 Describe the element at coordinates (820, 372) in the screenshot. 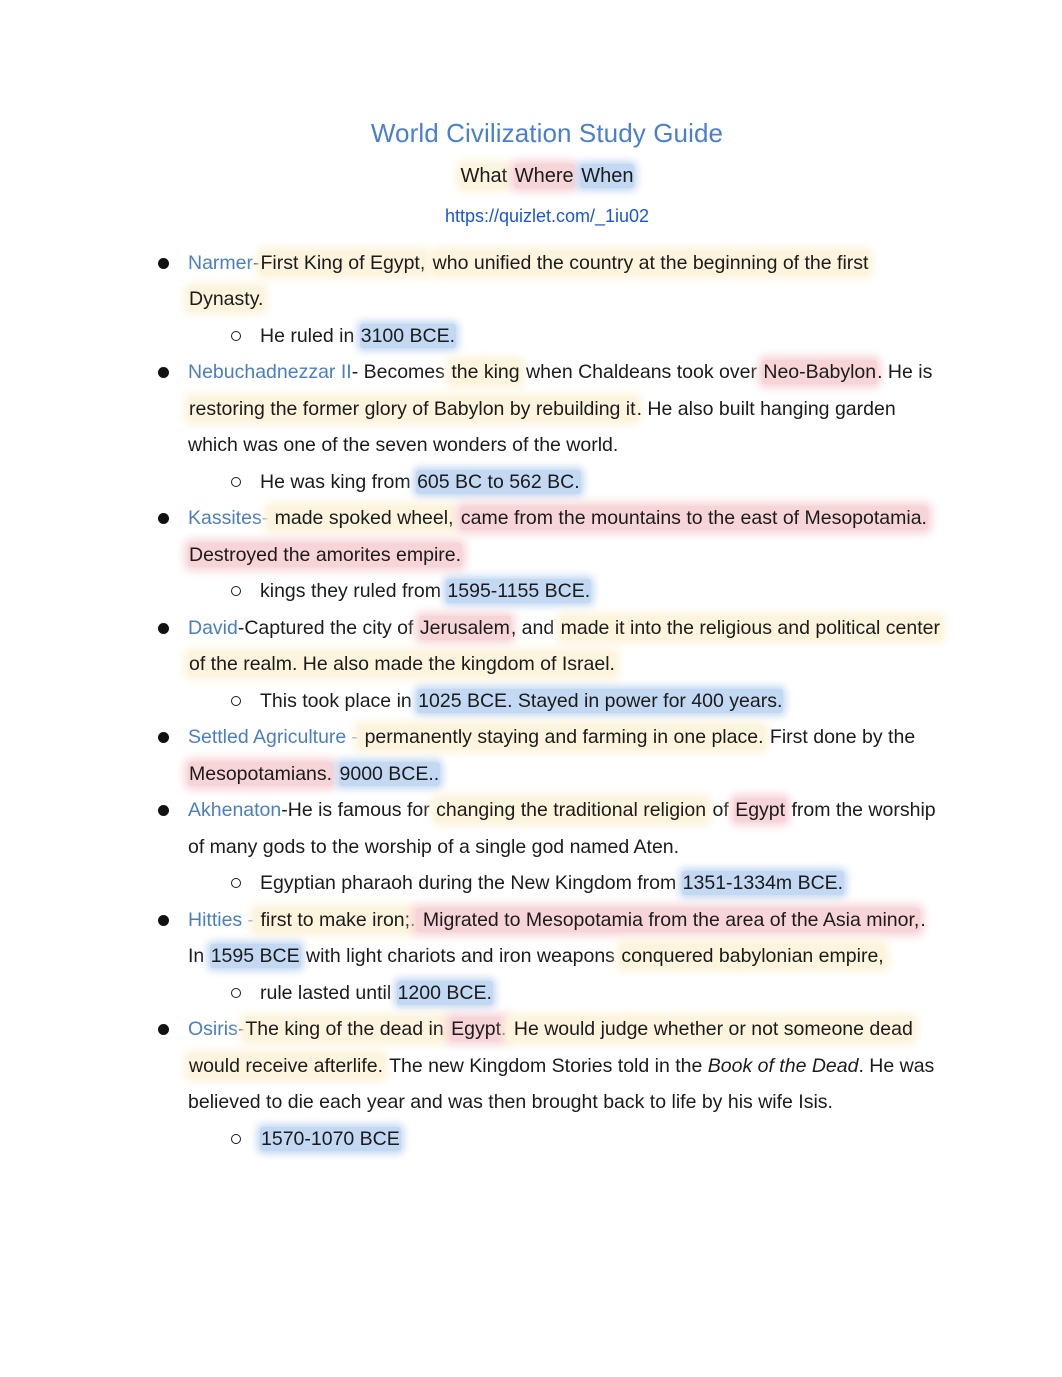

I see `entry-where-highlight: Neo-Babylon` at that location.